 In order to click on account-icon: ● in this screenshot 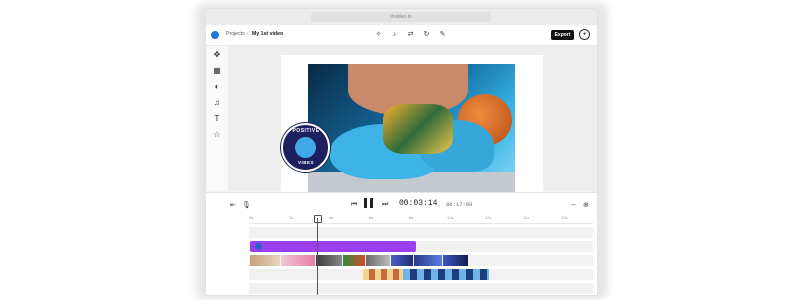, I will do `click(584, 34)`.